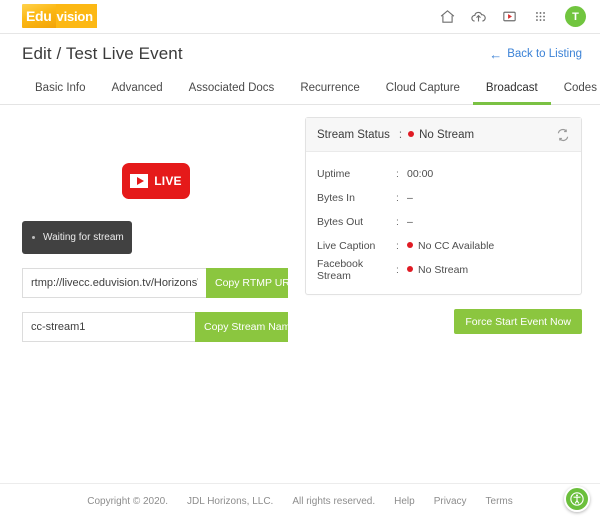 Image resolution: width=600 pixels, height=518 pixels. What do you see at coordinates (230, 501) in the screenshot?
I see `footer-company: JDL Horizons, LLC.` at bounding box center [230, 501].